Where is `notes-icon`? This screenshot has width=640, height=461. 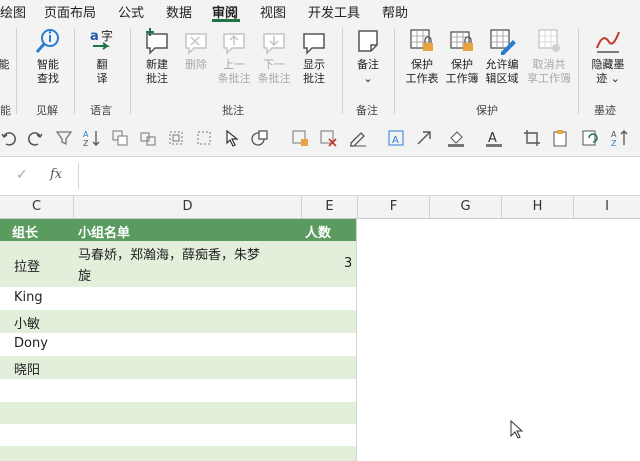
notes-icon is located at coordinates (368, 41).